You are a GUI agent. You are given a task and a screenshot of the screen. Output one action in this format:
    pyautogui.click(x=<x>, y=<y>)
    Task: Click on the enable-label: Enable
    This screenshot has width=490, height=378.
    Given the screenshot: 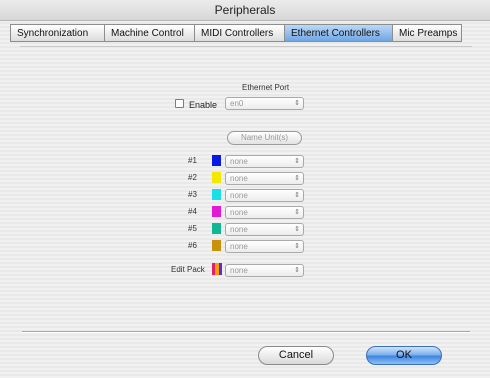 What is the action you would take?
    pyautogui.click(x=203, y=105)
    